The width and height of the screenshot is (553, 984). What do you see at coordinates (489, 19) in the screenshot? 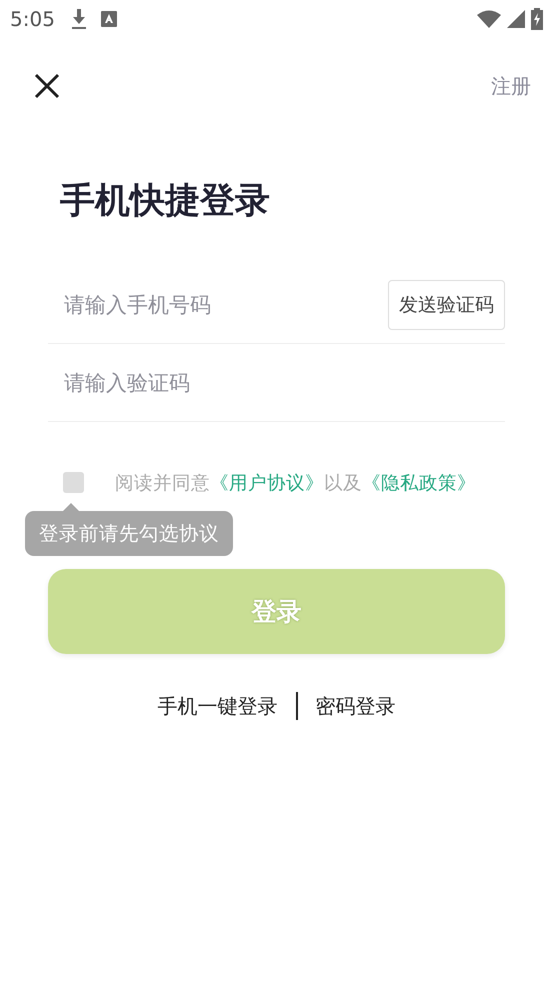
I see `wifi-icon` at bounding box center [489, 19].